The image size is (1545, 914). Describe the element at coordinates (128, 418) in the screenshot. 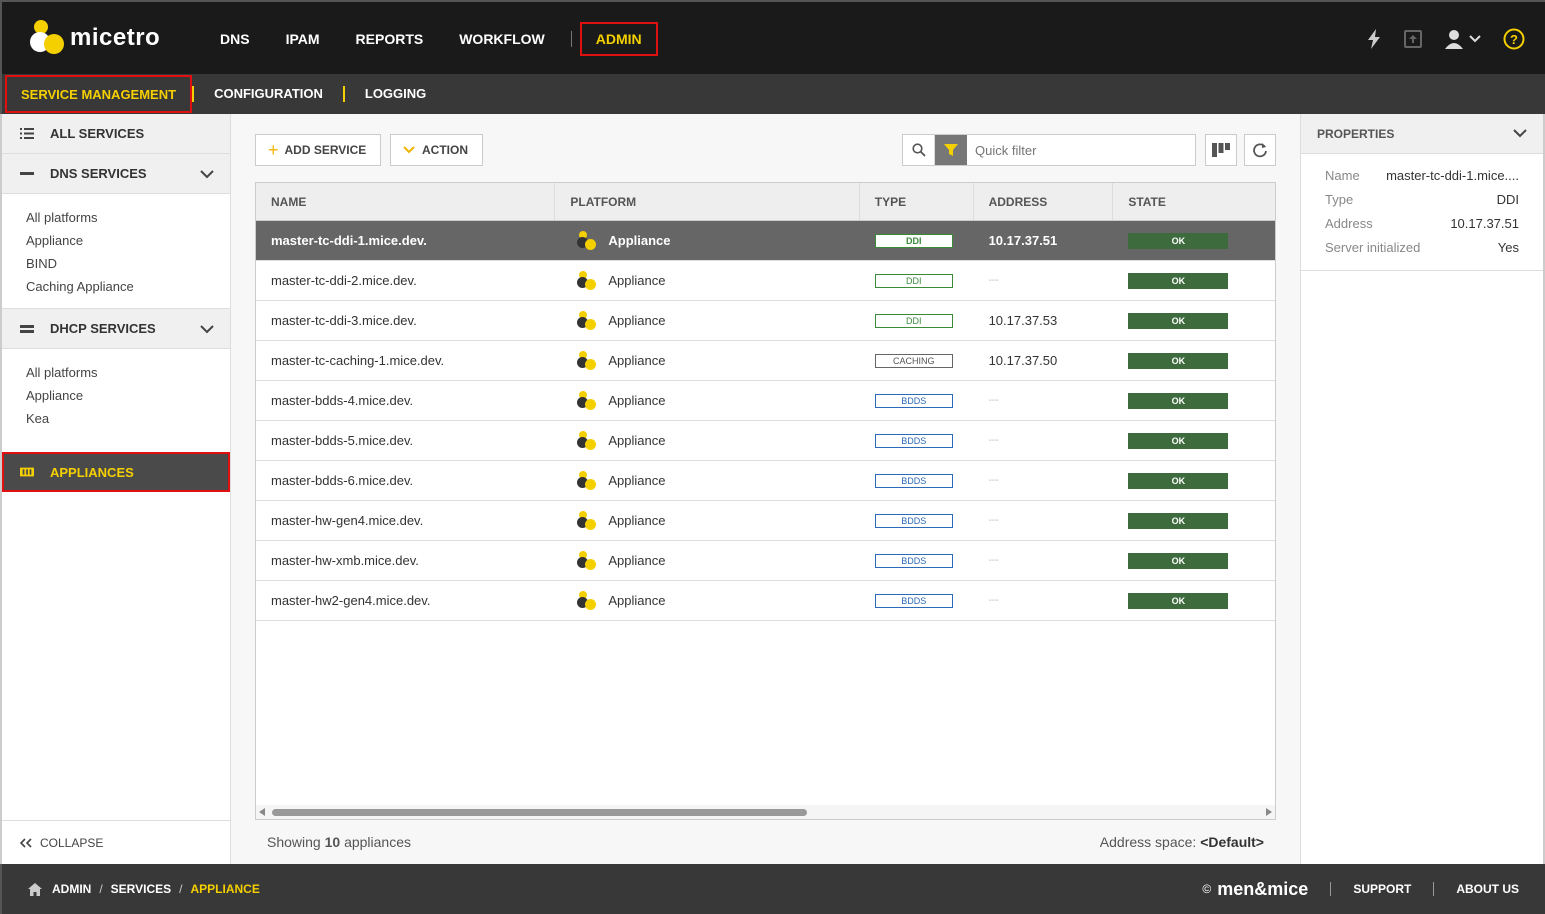

I see `sidebar-item-dhcp-kea: Kea` at that location.